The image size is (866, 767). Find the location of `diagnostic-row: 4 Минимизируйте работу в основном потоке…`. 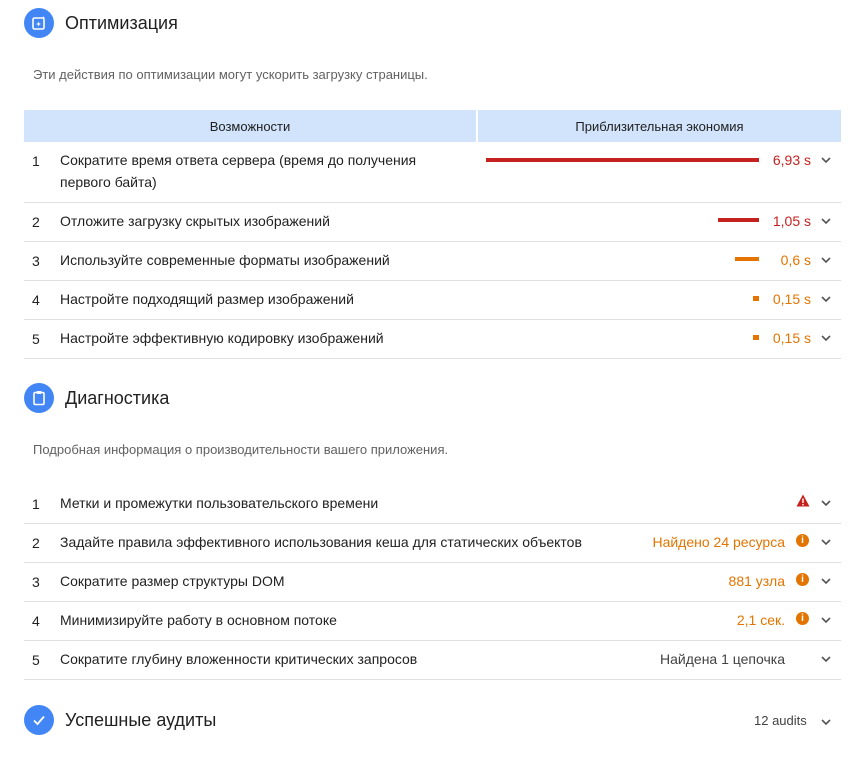

diagnostic-row: 4 Минимизируйте работу в основном потоке… is located at coordinates (432, 621).